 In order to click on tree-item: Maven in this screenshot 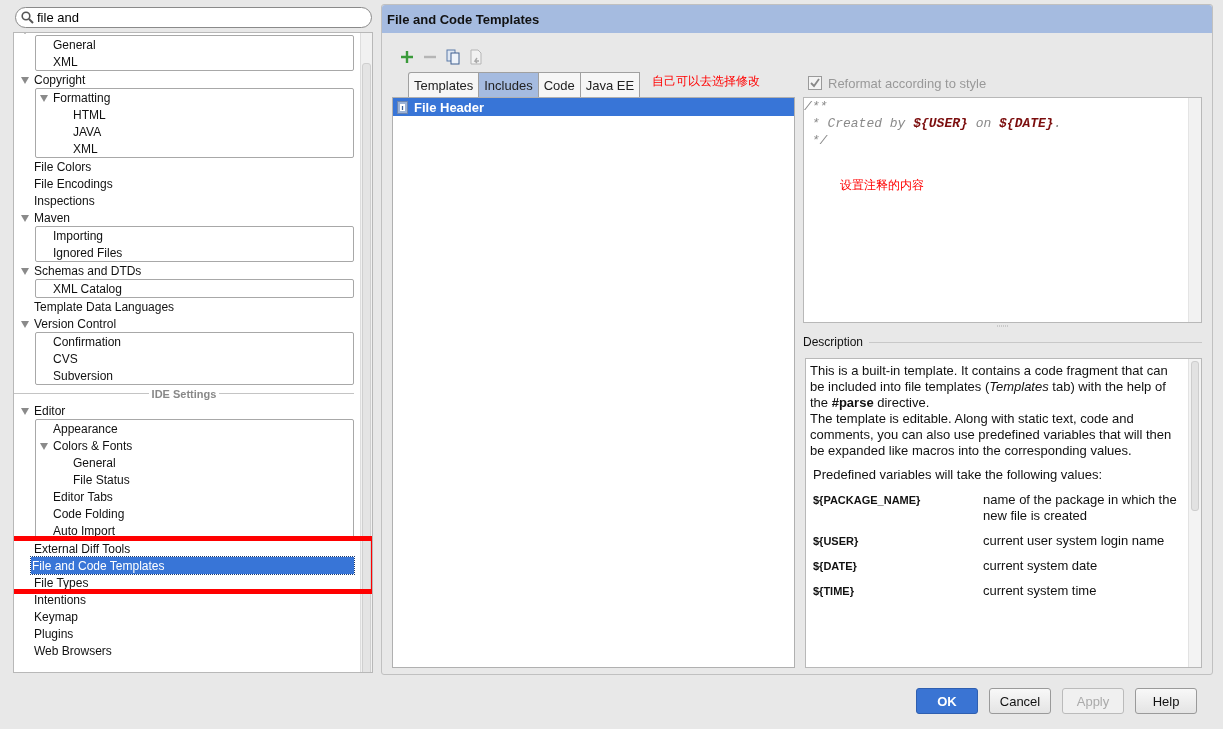, I will do `click(184, 217)`.